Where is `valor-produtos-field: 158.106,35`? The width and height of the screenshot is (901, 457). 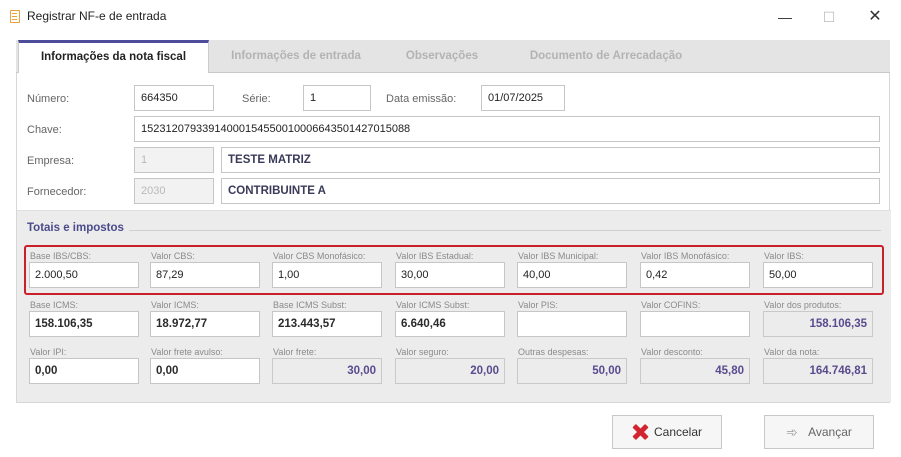 valor-produtos-field: 158.106,35 is located at coordinates (818, 324).